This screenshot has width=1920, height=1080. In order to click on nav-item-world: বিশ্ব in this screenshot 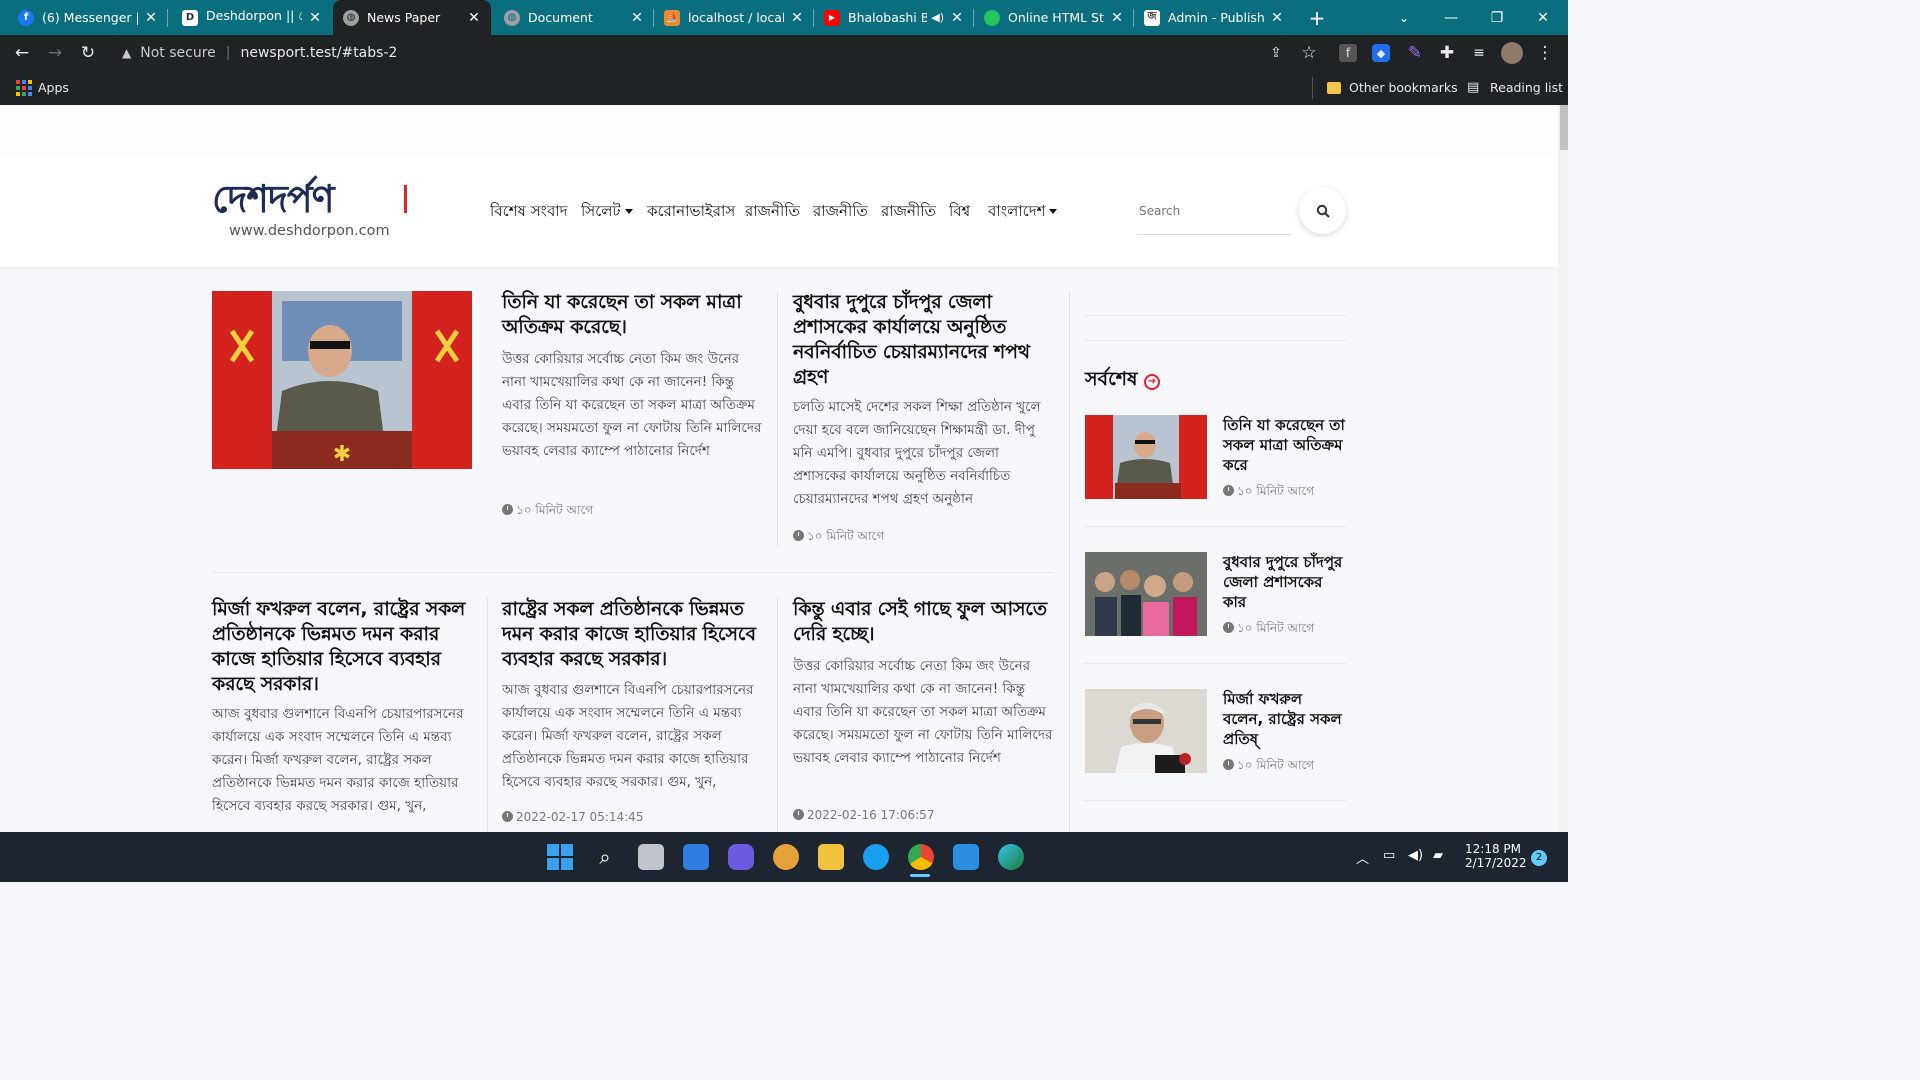, I will do `click(959, 212)`.